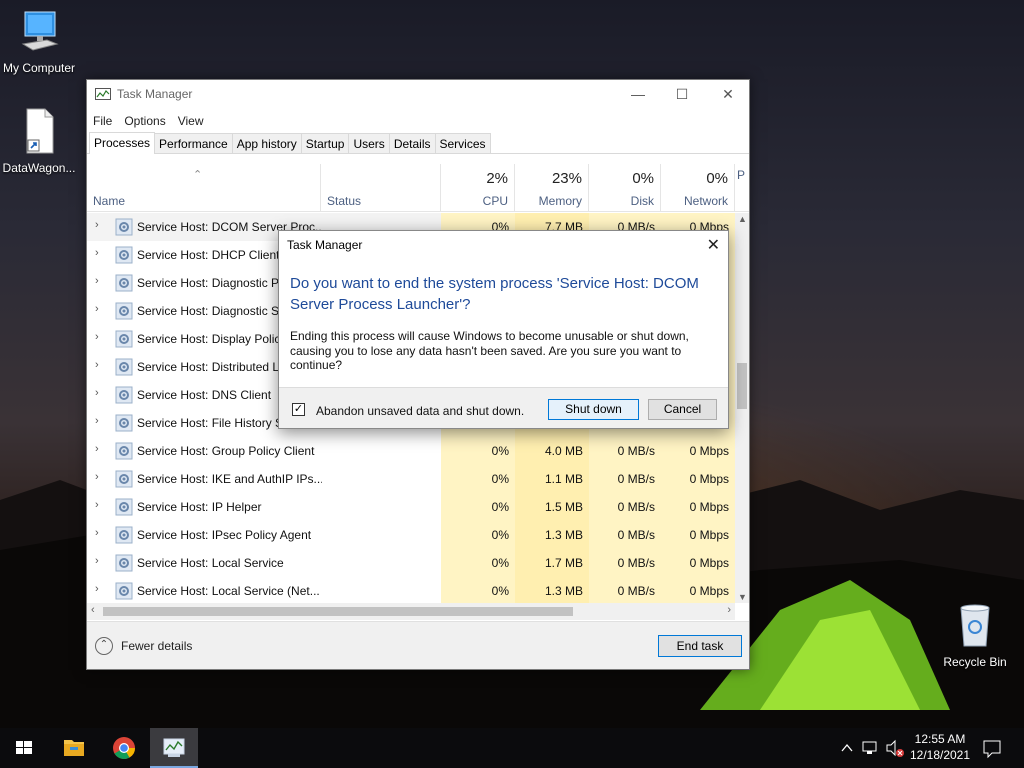  I want to click on abandon-data-checkbox: ✓, so click(298, 409).